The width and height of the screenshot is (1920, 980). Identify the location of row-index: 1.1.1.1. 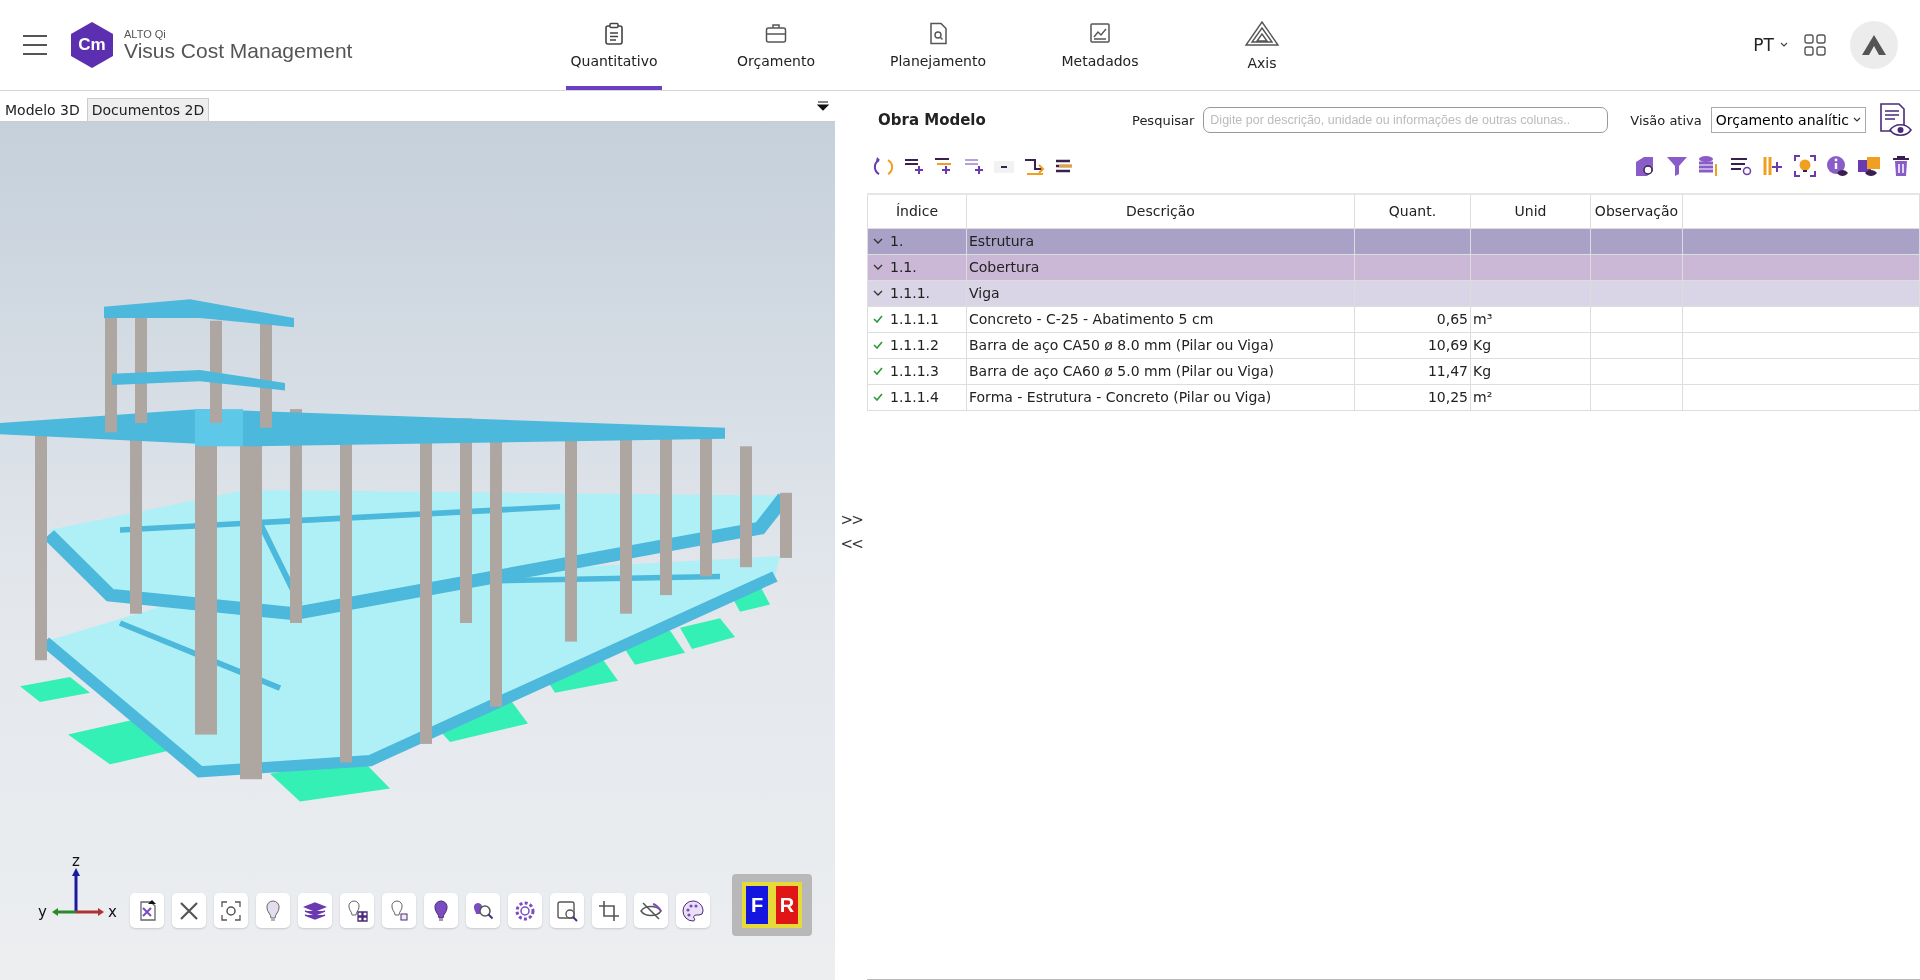
(914, 319).